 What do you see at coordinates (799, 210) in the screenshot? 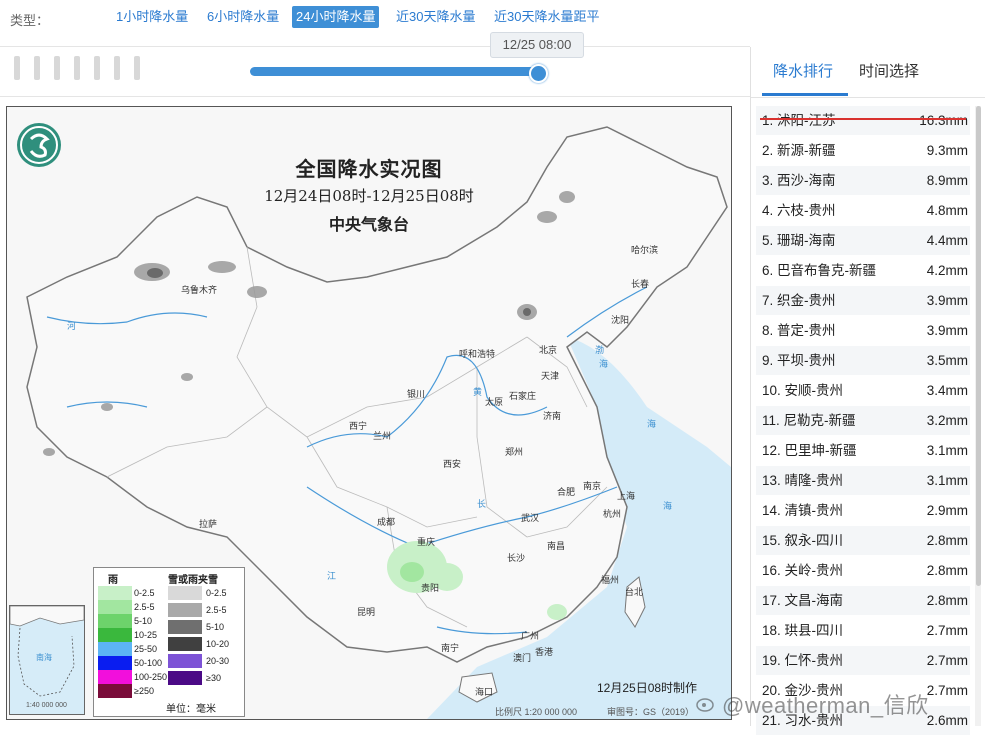
I see `station-name: 4. 六枝-贵州` at bounding box center [799, 210].